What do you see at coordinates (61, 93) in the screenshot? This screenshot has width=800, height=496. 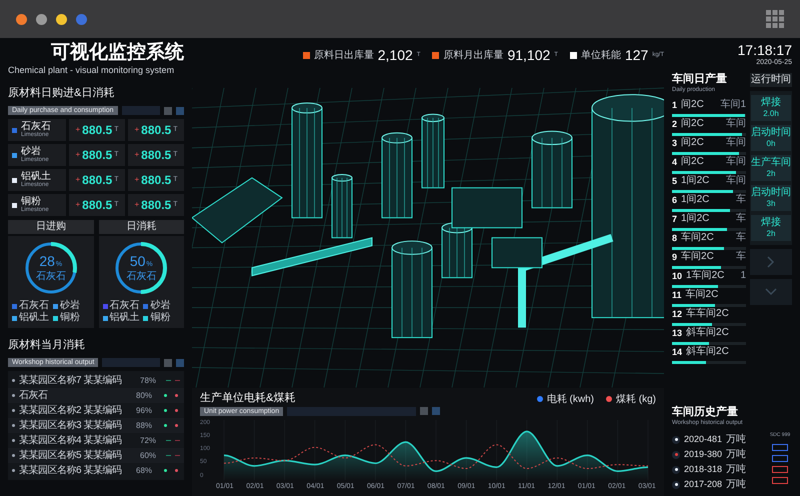 I see `section-title: 原材料日购进&日消耗` at bounding box center [61, 93].